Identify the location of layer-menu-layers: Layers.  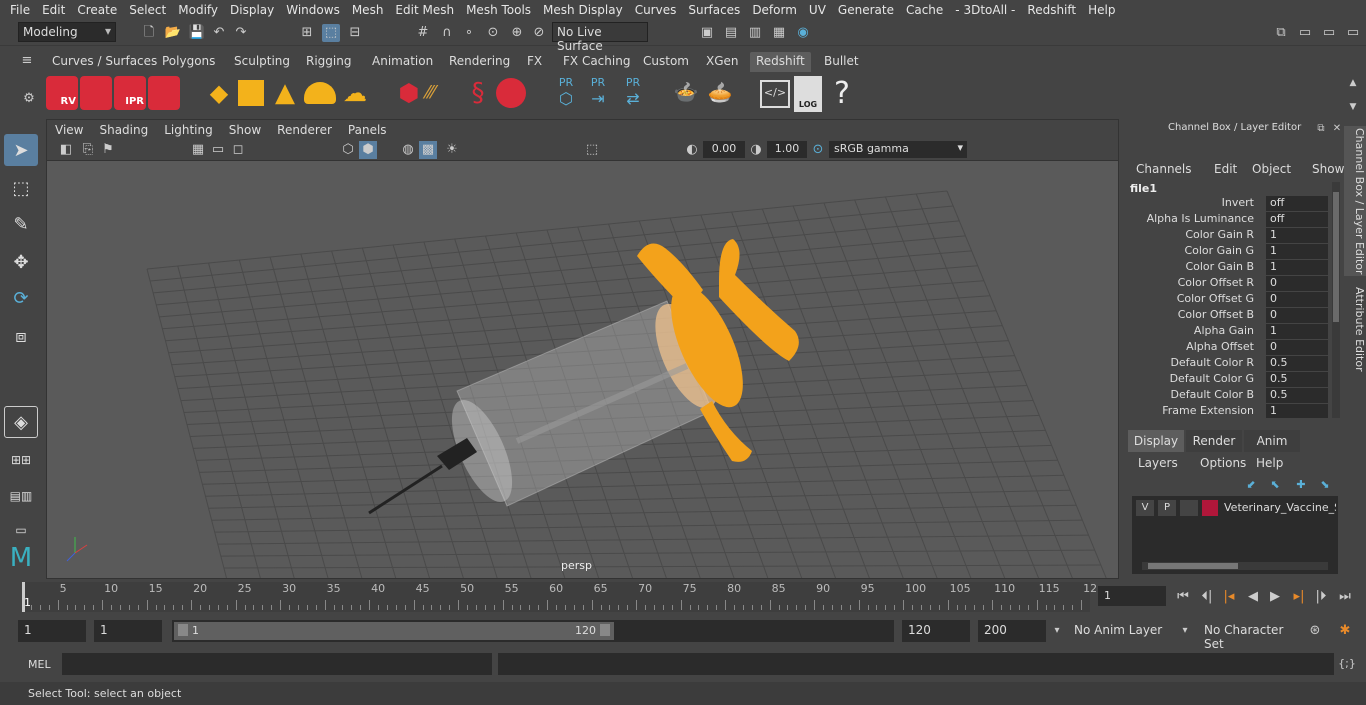
(1158, 463).